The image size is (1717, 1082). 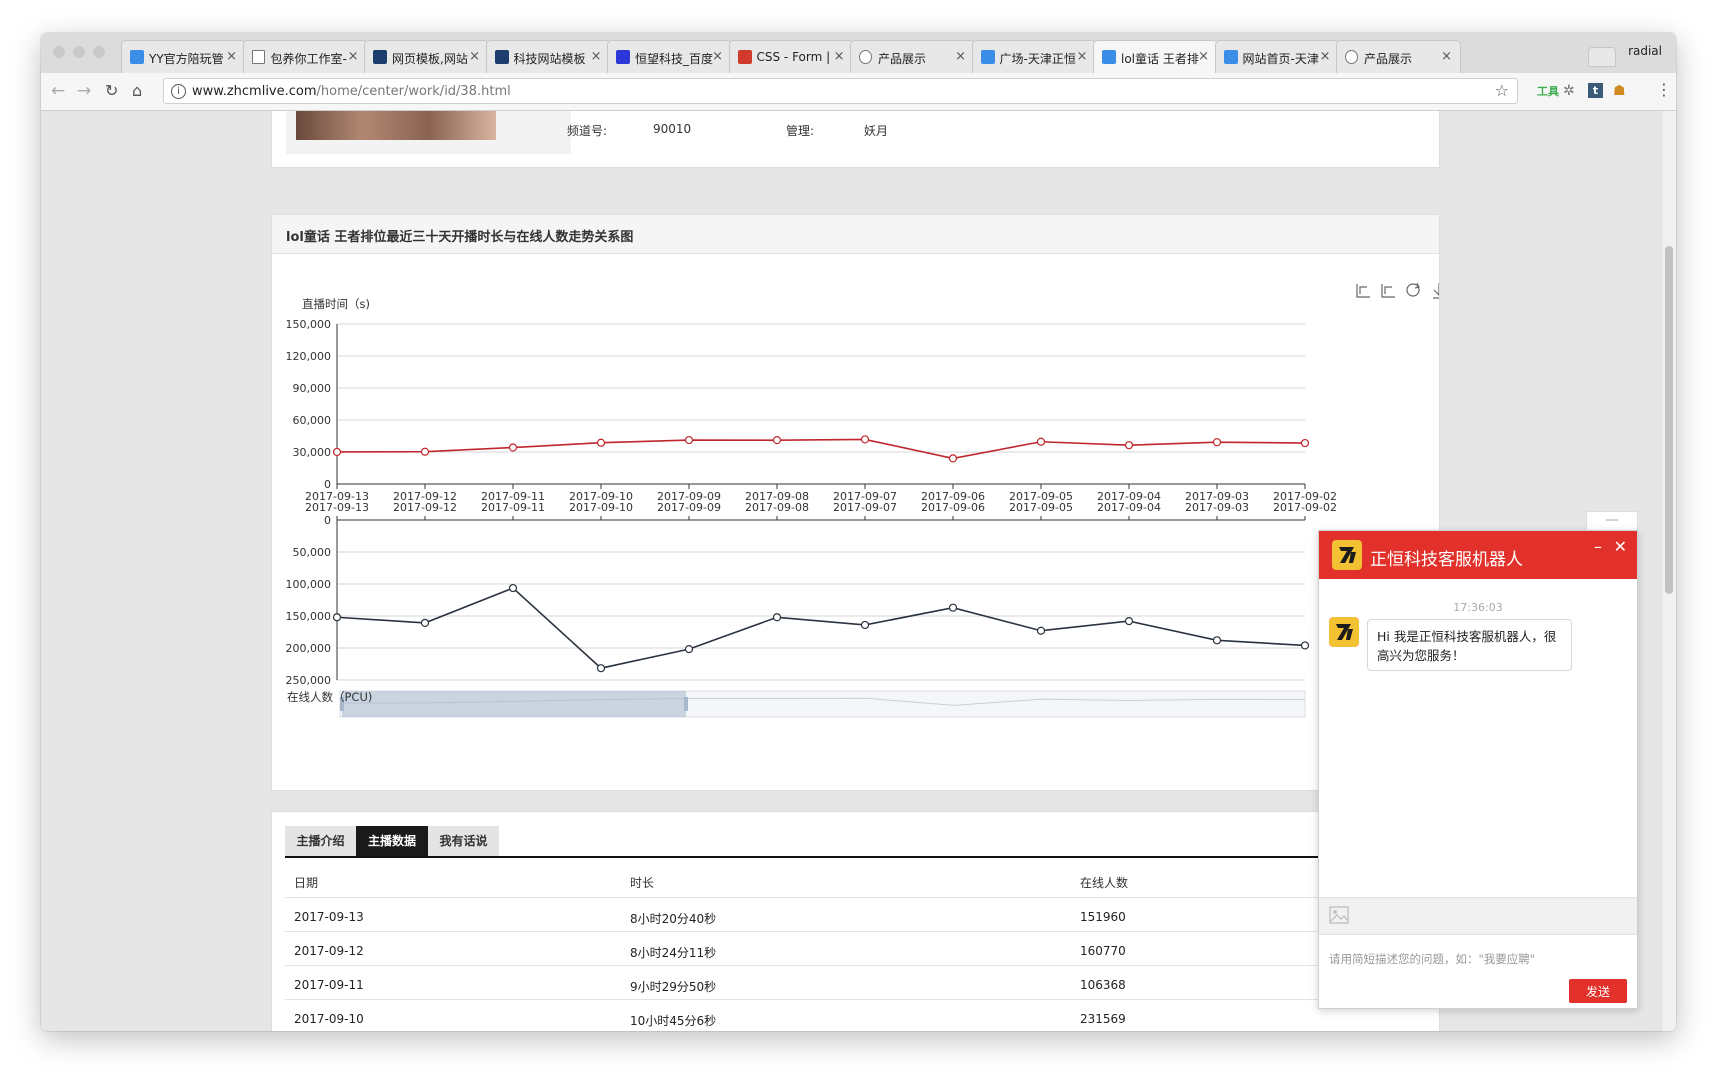 What do you see at coordinates (309, 648) in the screenshot?
I see `bottom-y-tick-label: 200,000` at bounding box center [309, 648].